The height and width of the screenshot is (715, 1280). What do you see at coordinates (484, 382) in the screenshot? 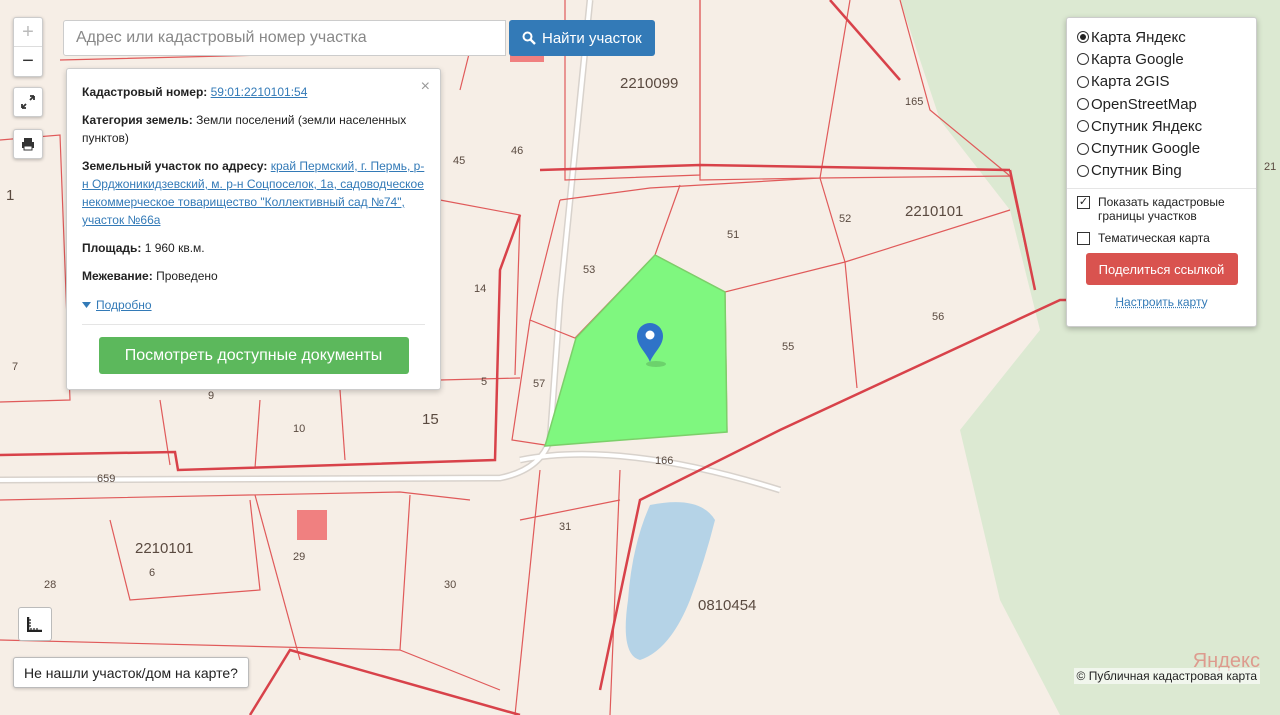
I see `parcel-label: 5` at bounding box center [484, 382].